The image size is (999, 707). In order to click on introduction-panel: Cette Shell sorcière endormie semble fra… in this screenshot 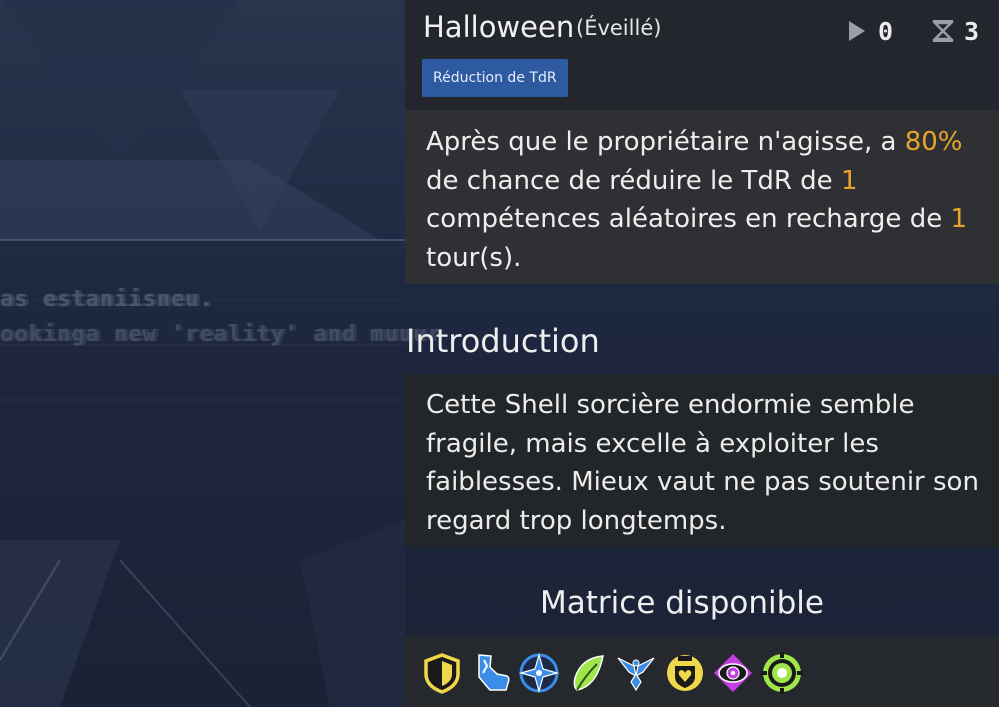, I will do `click(702, 460)`.